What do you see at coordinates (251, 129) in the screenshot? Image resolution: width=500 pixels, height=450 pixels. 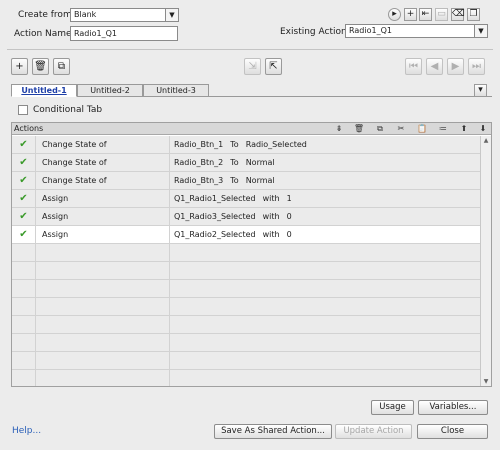 I see `actions-grid-header: Actions ⇟ 🗑 ⧉ ✂ 📋 ≔ ⬆ ⬇` at bounding box center [251, 129].